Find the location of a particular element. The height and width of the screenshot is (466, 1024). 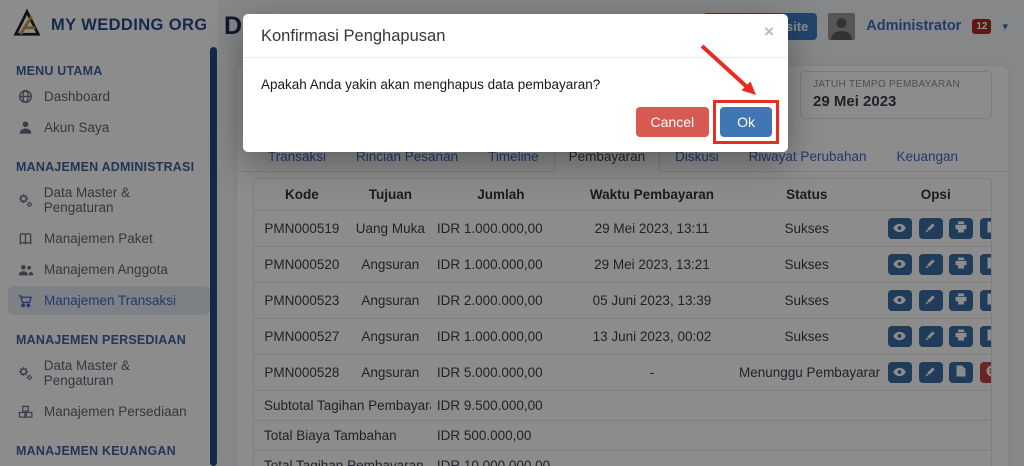

modal-title: Konfirmasi Penghapusan is located at coordinates (353, 36).